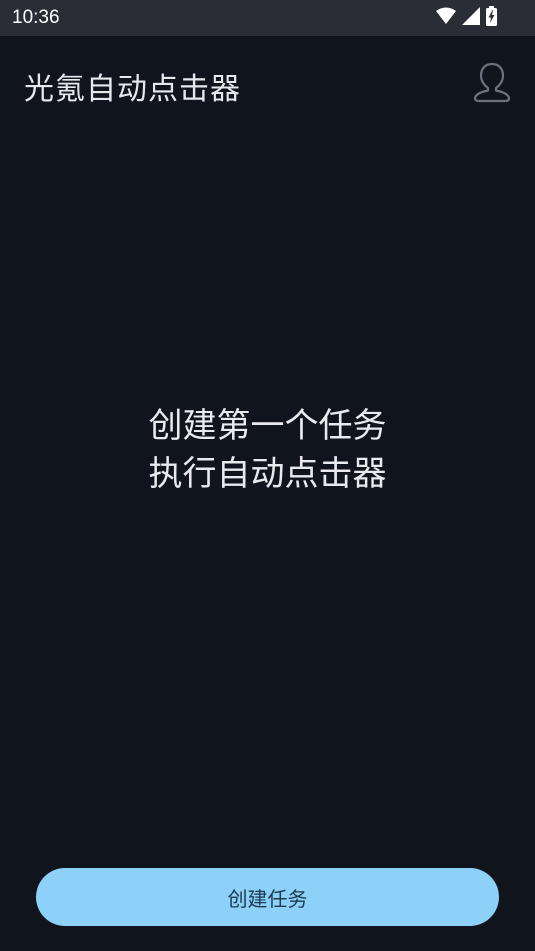  What do you see at coordinates (36, 17) in the screenshot?
I see `status-time: 10:36` at bounding box center [36, 17].